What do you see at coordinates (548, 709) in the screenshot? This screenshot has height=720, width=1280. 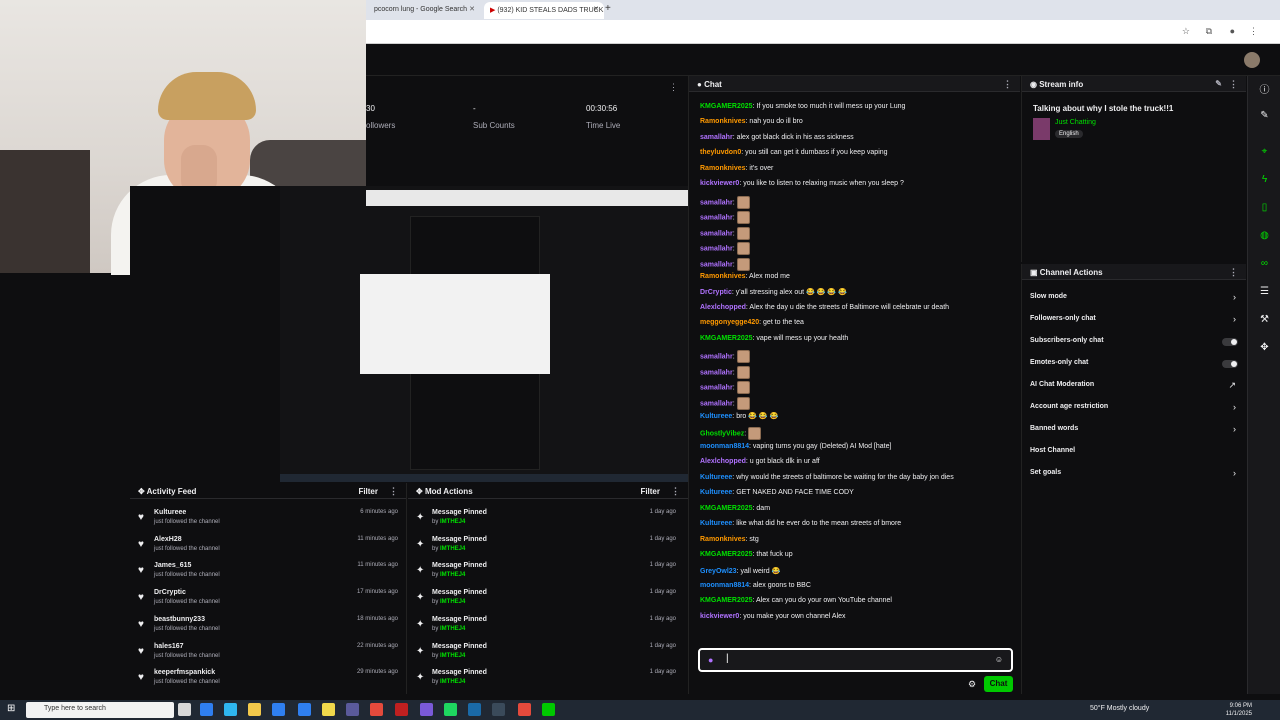 I see `kick-icon` at bounding box center [548, 709].